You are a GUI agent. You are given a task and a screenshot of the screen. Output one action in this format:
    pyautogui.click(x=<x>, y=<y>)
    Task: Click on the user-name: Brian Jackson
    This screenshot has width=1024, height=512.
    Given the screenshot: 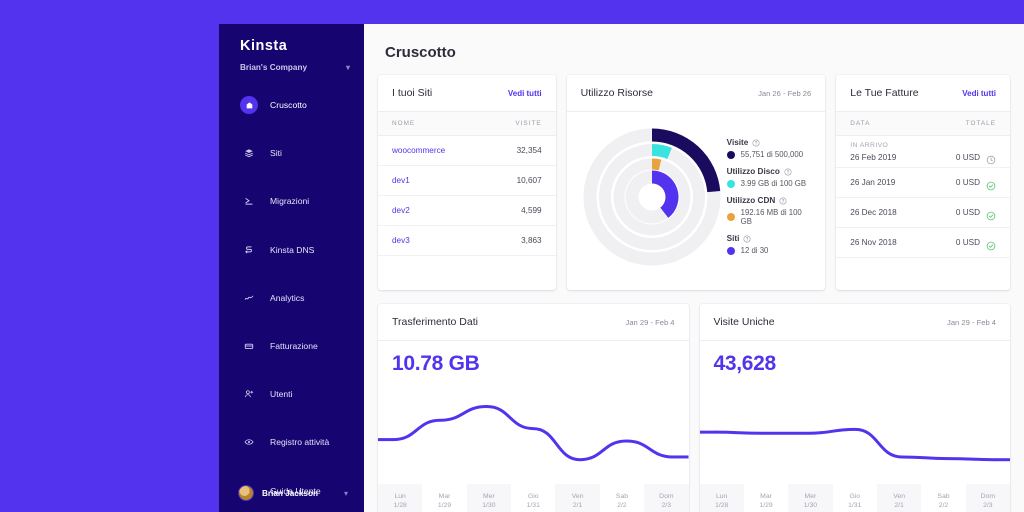 What is the action you would take?
    pyautogui.click(x=290, y=493)
    